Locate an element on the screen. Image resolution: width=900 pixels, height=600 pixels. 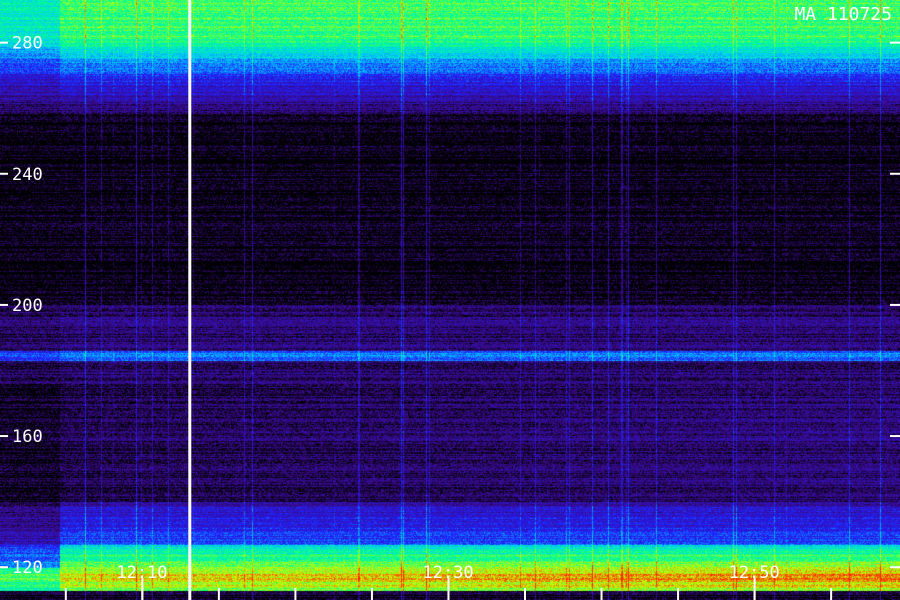
x-tick-label: 12:10 is located at coordinates (141, 573).